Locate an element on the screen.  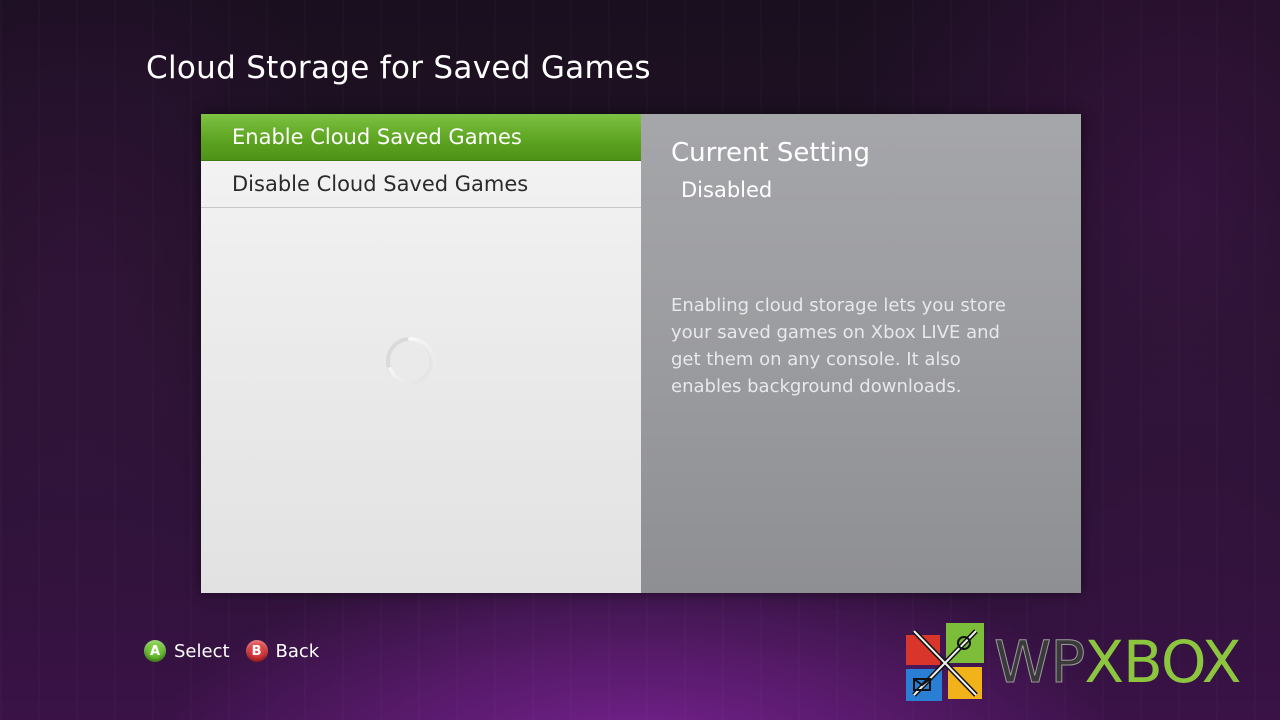
menu-item-label: Enable Cloud Saved Games is located at coordinates (377, 137).